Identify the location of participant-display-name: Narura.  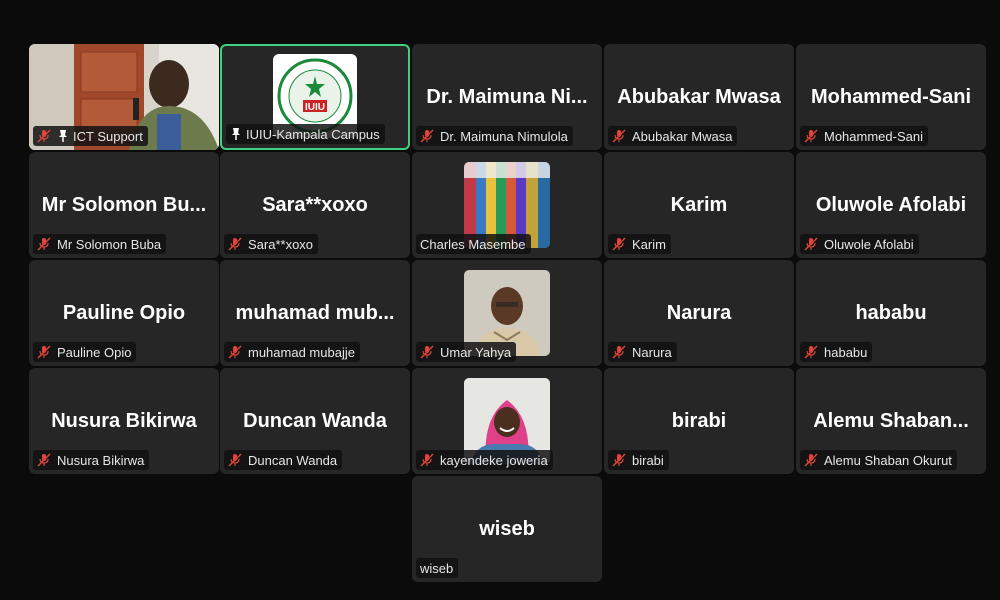
(699, 313).